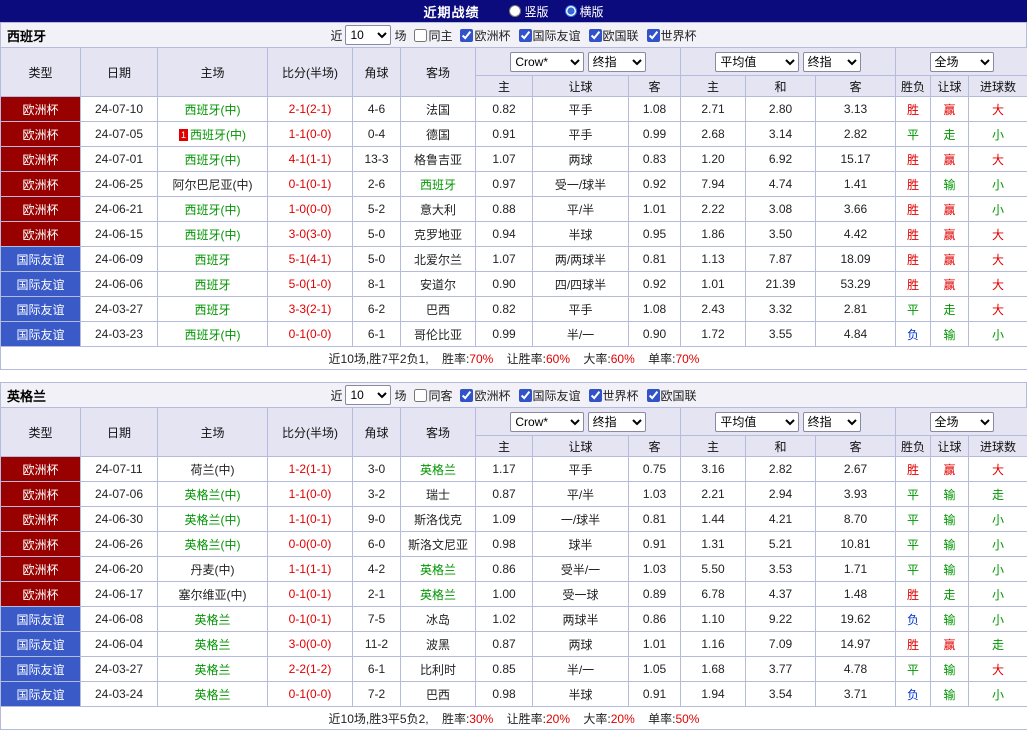  What do you see at coordinates (213, 644) in the screenshot?
I see `home-team-cell: 英格兰` at bounding box center [213, 644].